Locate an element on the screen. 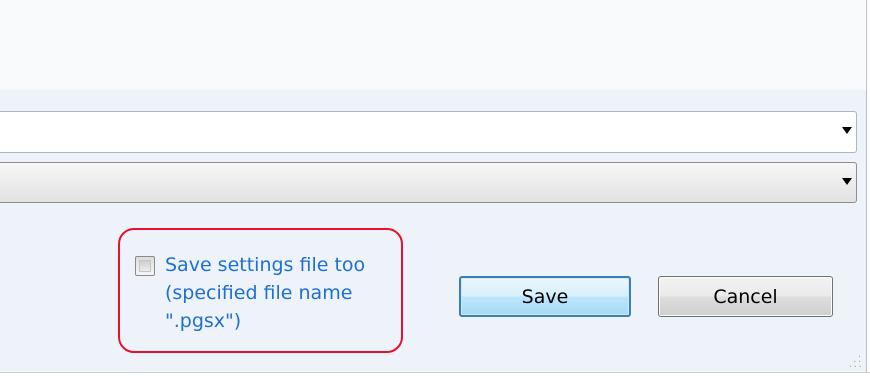 This screenshot has height=381, width=870. save-settings-label-line-3: ".pgsx") is located at coordinates (203, 321).